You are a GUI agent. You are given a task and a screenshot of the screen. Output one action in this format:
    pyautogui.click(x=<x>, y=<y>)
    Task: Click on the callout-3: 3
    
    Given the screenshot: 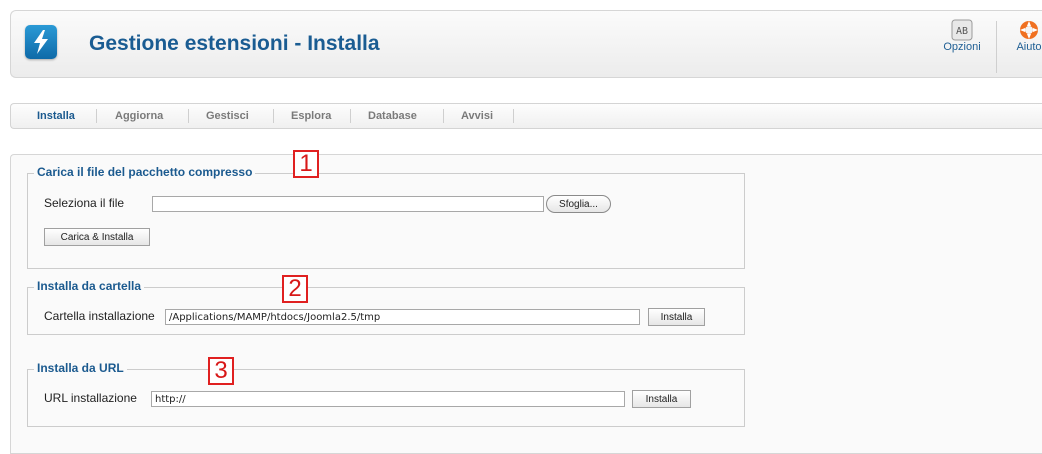 What is the action you would take?
    pyautogui.click(x=221, y=371)
    